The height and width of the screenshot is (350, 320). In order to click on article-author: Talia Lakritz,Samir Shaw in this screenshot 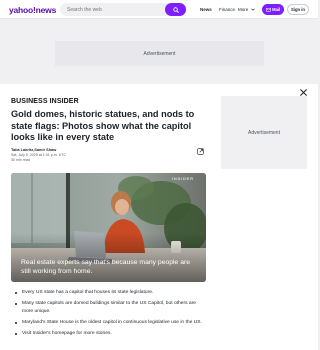, I will do `click(33, 149)`.